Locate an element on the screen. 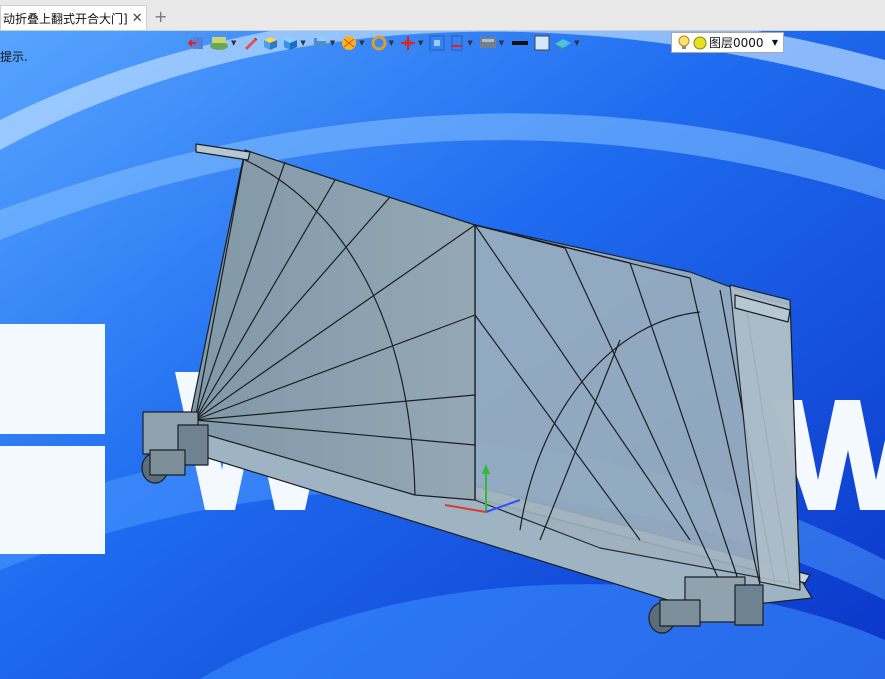  frame-icon is located at coordinates (437, 43).